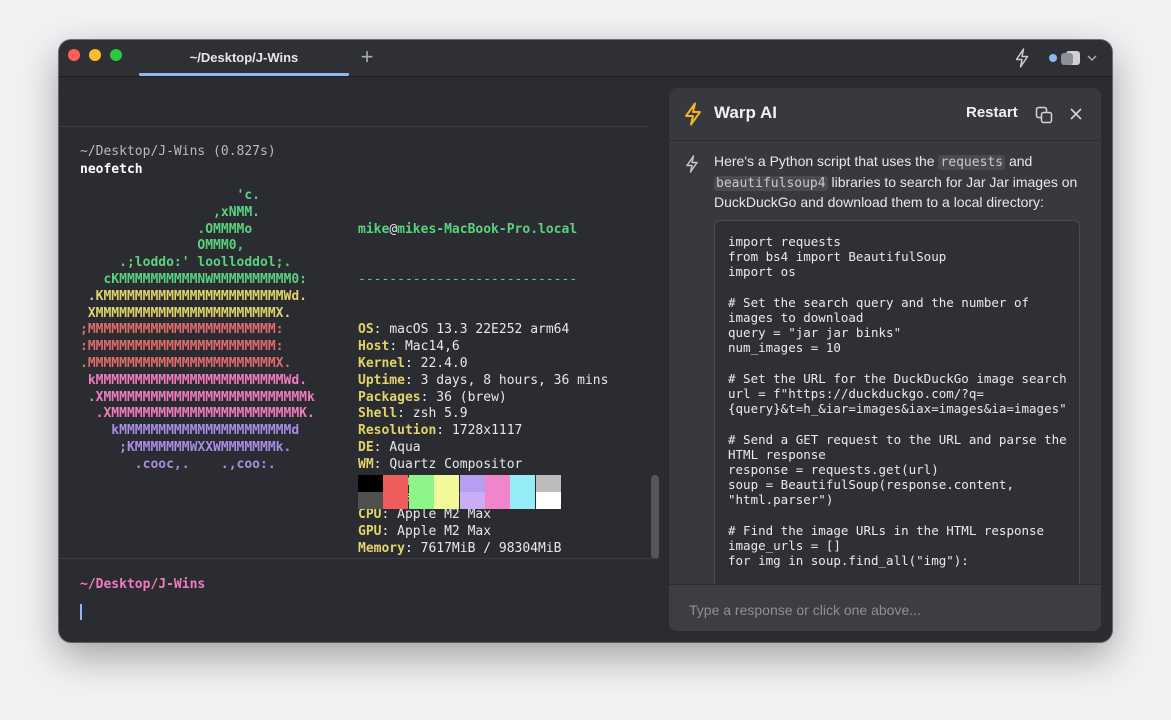  Describe the element at coordinates (889, 610) in the screenshot. I see `ai-response-input` at that location.